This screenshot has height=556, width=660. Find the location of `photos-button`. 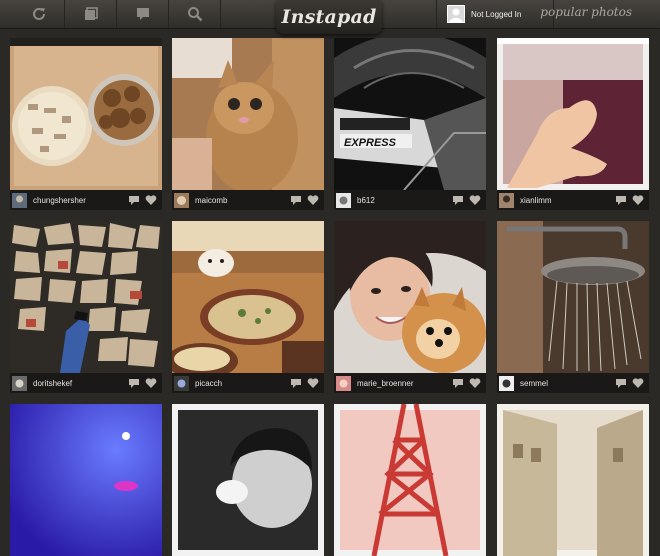

photos-button is located at coordinates (91, 14).